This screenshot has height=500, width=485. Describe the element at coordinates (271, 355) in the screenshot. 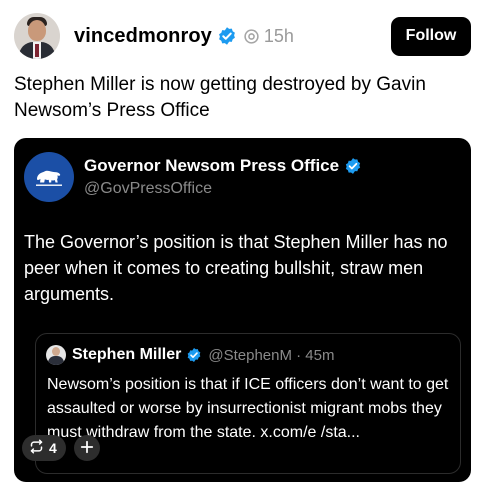

I see `nested-author-handle-time: @StephenM · 45m` at that location.